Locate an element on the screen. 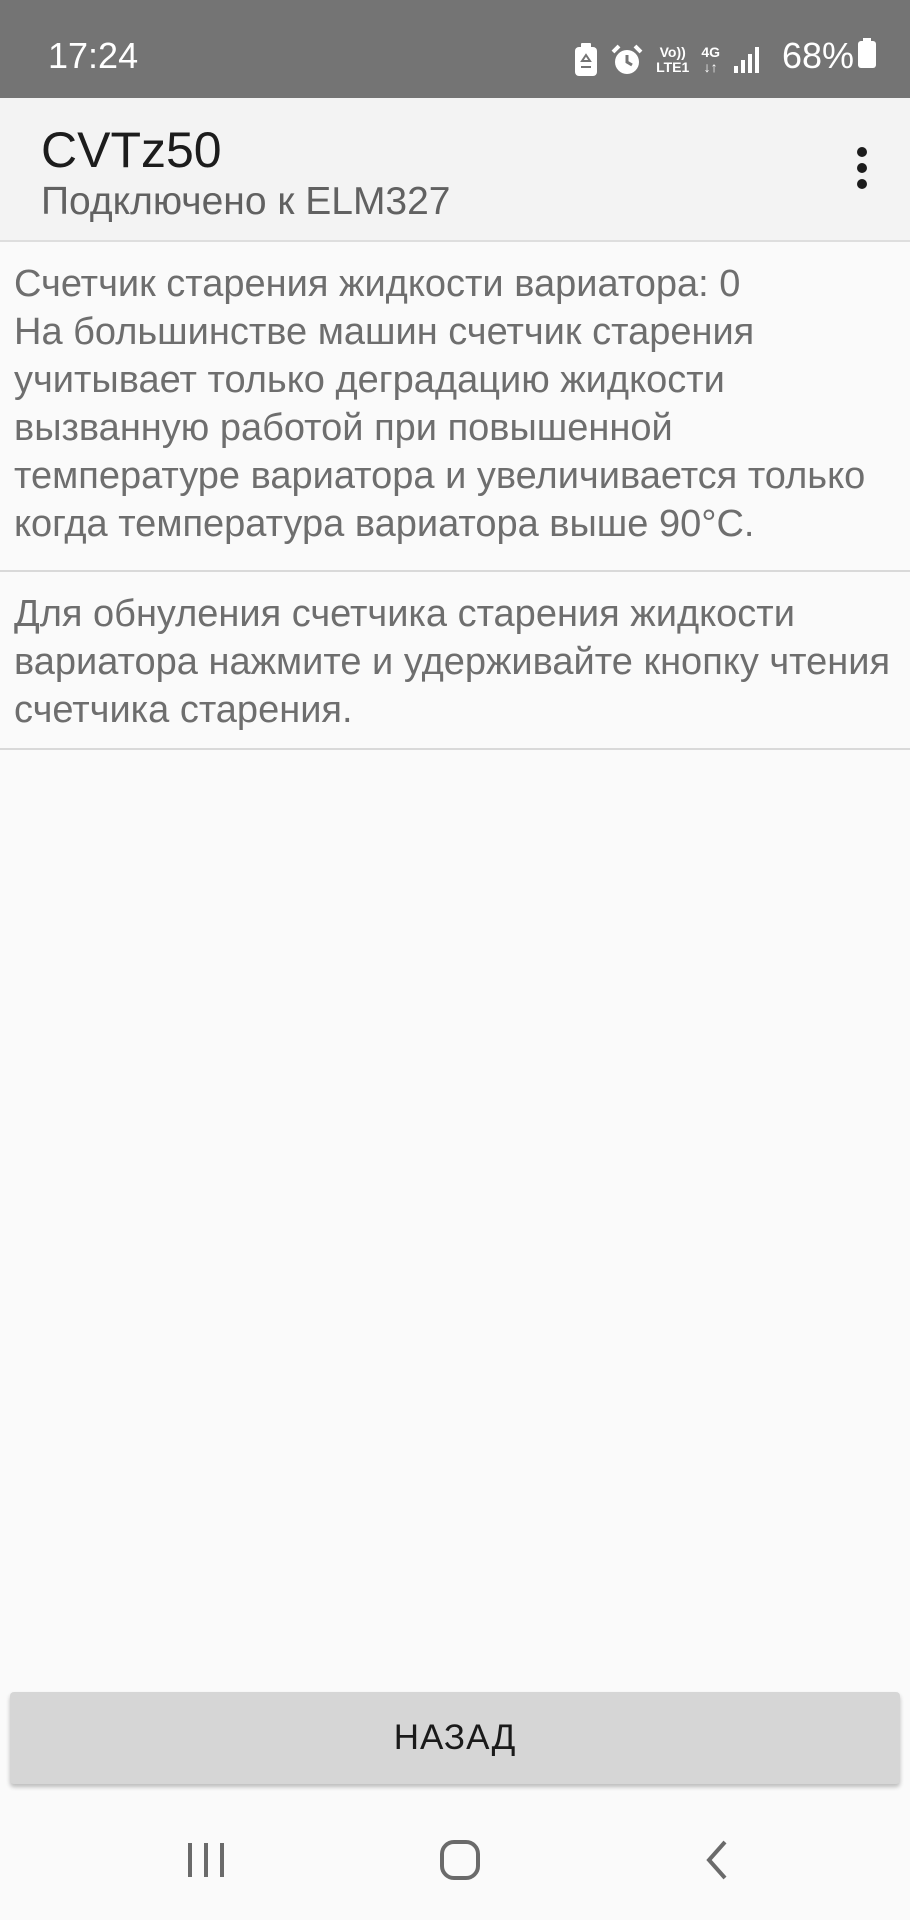  battery-percentage: 68% is located at coordinates (817, 55).